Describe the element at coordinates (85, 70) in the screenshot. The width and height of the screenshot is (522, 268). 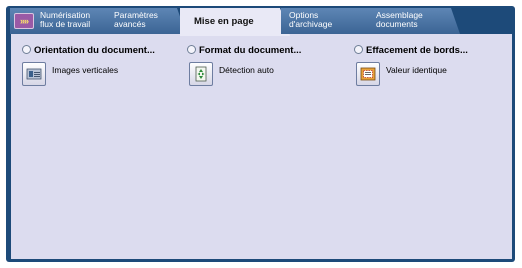
I see `orientation-value: Images verticales` at that location.